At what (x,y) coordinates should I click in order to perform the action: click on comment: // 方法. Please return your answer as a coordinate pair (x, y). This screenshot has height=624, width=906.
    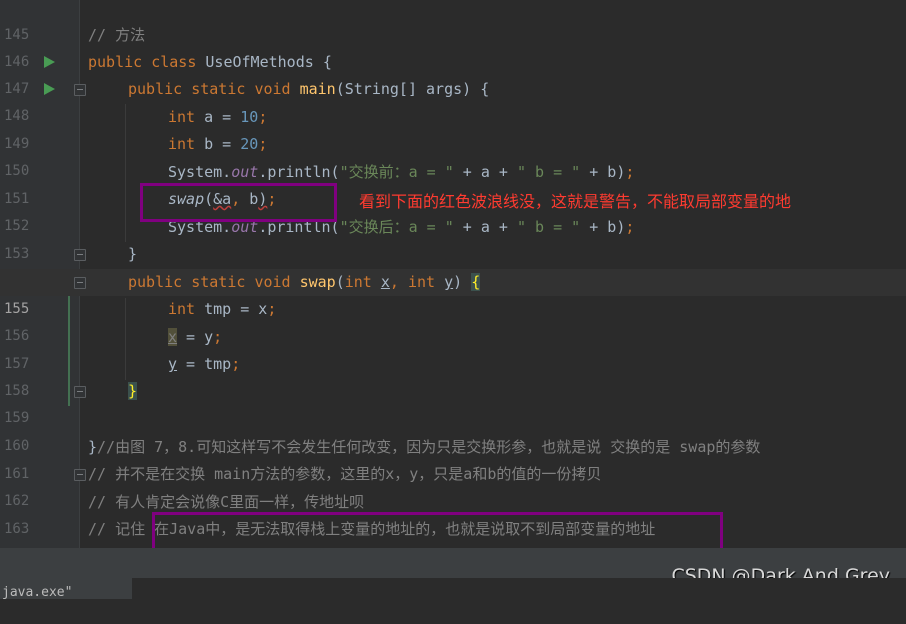
    Looking at the image, I should click on (117, 35).